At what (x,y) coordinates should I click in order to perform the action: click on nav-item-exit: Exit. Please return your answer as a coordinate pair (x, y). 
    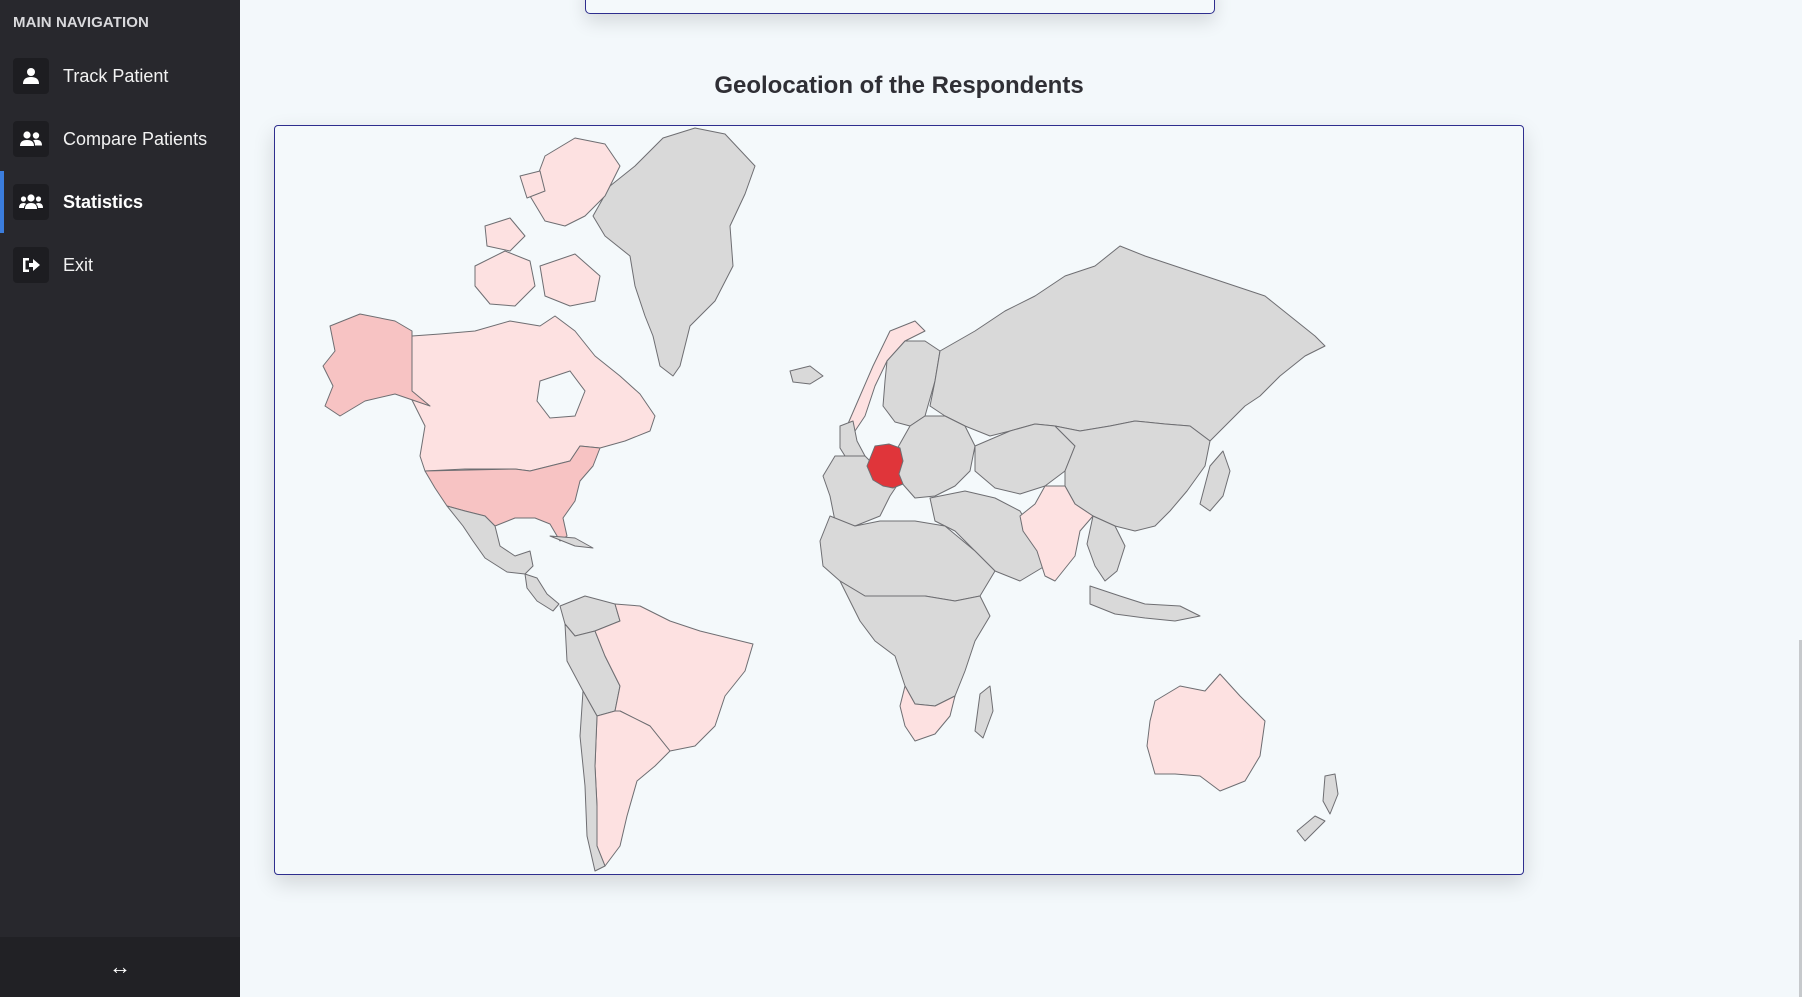
    Looking at the image, I should click on (120, 265).